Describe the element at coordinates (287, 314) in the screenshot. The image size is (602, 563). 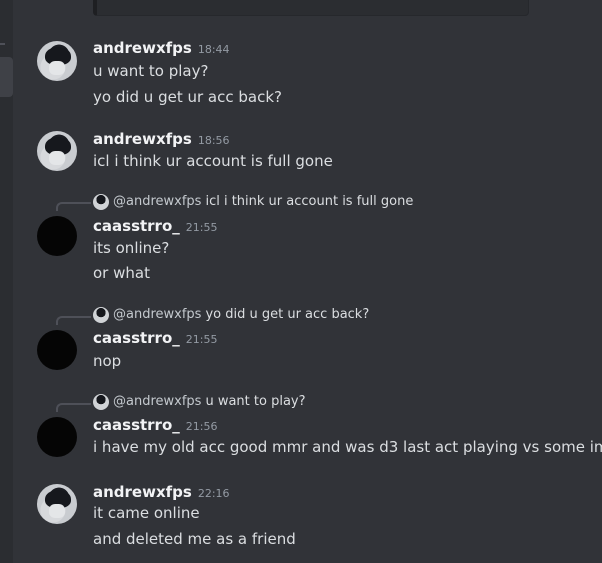
I see `reply-text: yo did u get ur acc back?` at that location.